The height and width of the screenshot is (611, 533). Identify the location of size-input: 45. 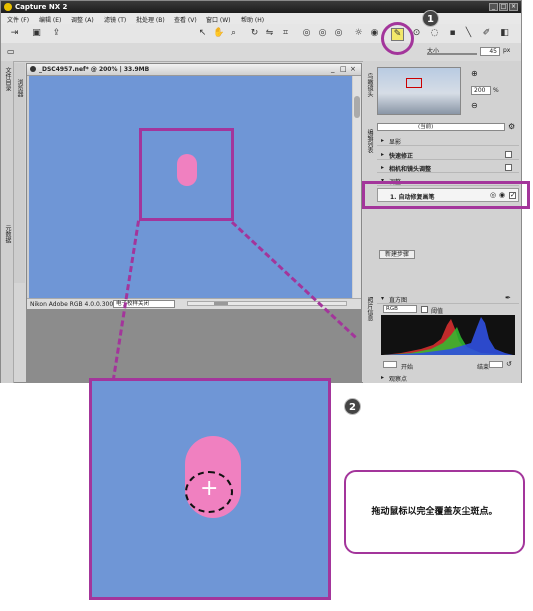
(490, 51).